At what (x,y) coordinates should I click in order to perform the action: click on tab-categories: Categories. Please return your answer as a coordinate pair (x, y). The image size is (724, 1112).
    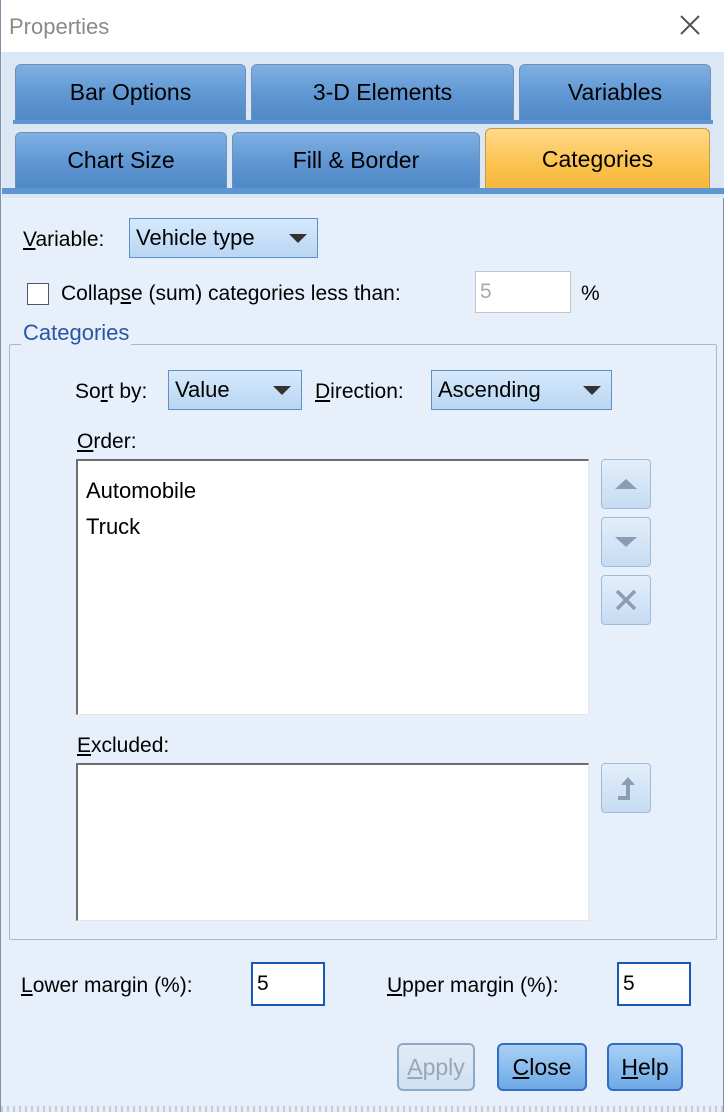
    Looking at the image, I should click on (597, 159).